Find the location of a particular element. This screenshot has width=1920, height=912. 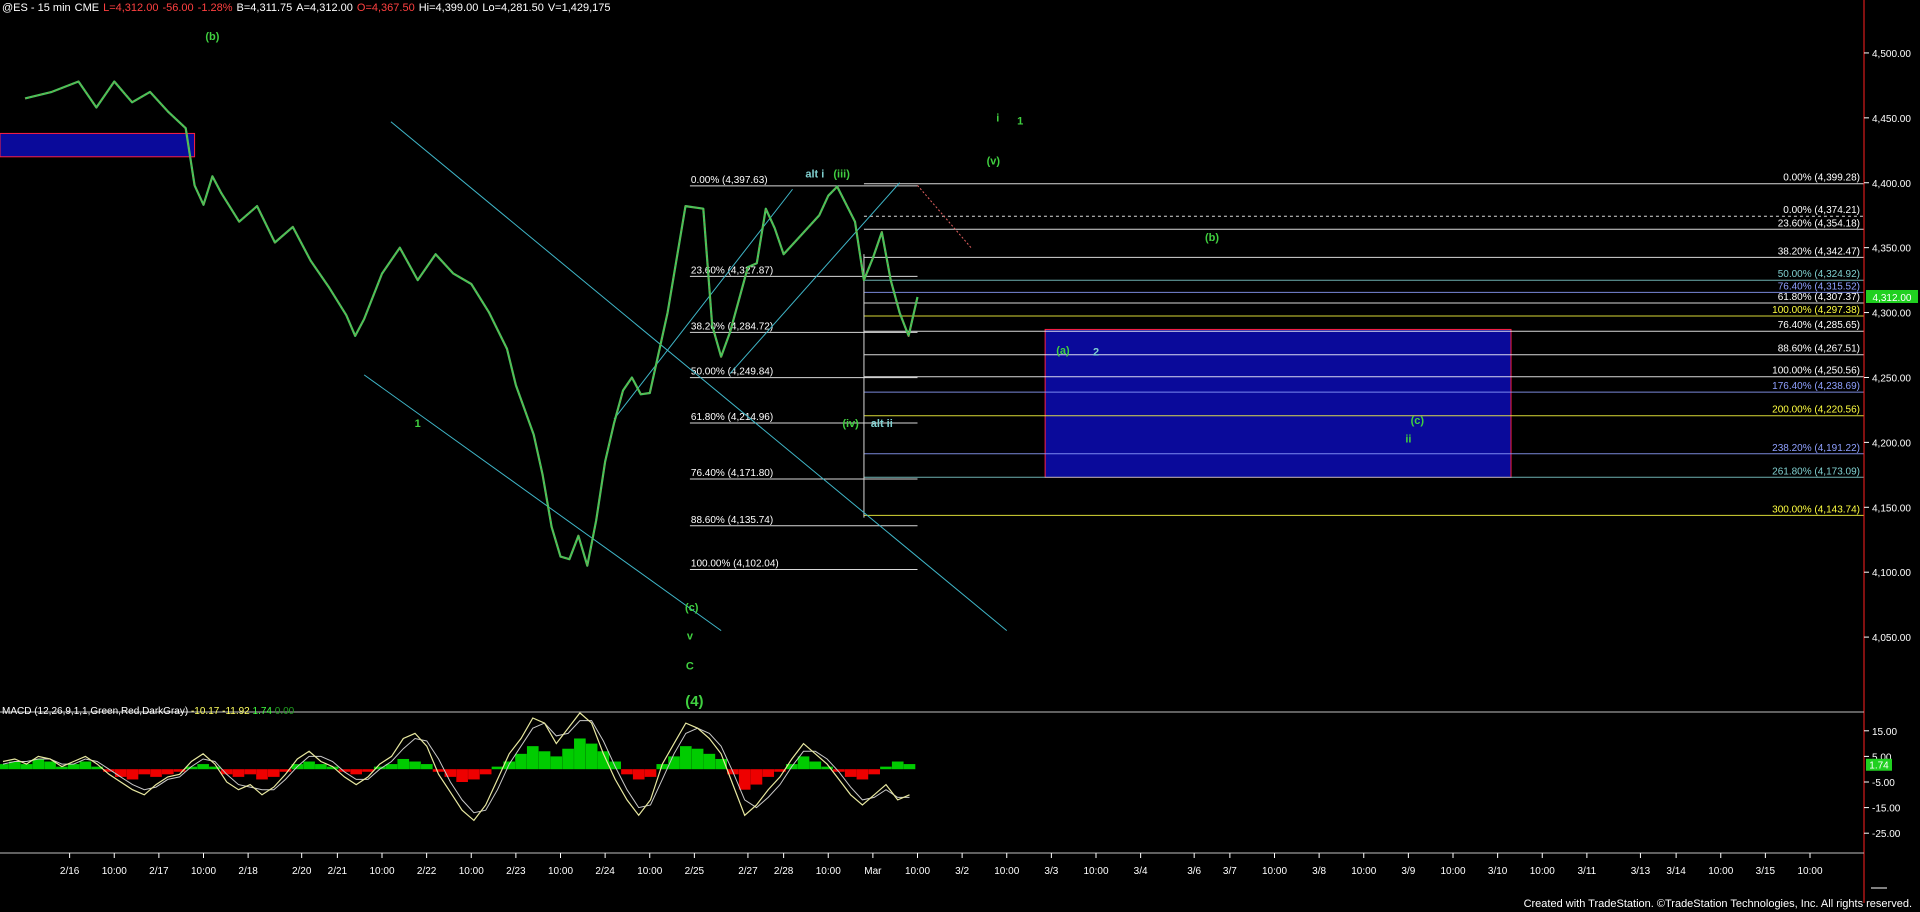

fib-left-label: 88.60% (4,135.74) is located at coordinates (732, 520).